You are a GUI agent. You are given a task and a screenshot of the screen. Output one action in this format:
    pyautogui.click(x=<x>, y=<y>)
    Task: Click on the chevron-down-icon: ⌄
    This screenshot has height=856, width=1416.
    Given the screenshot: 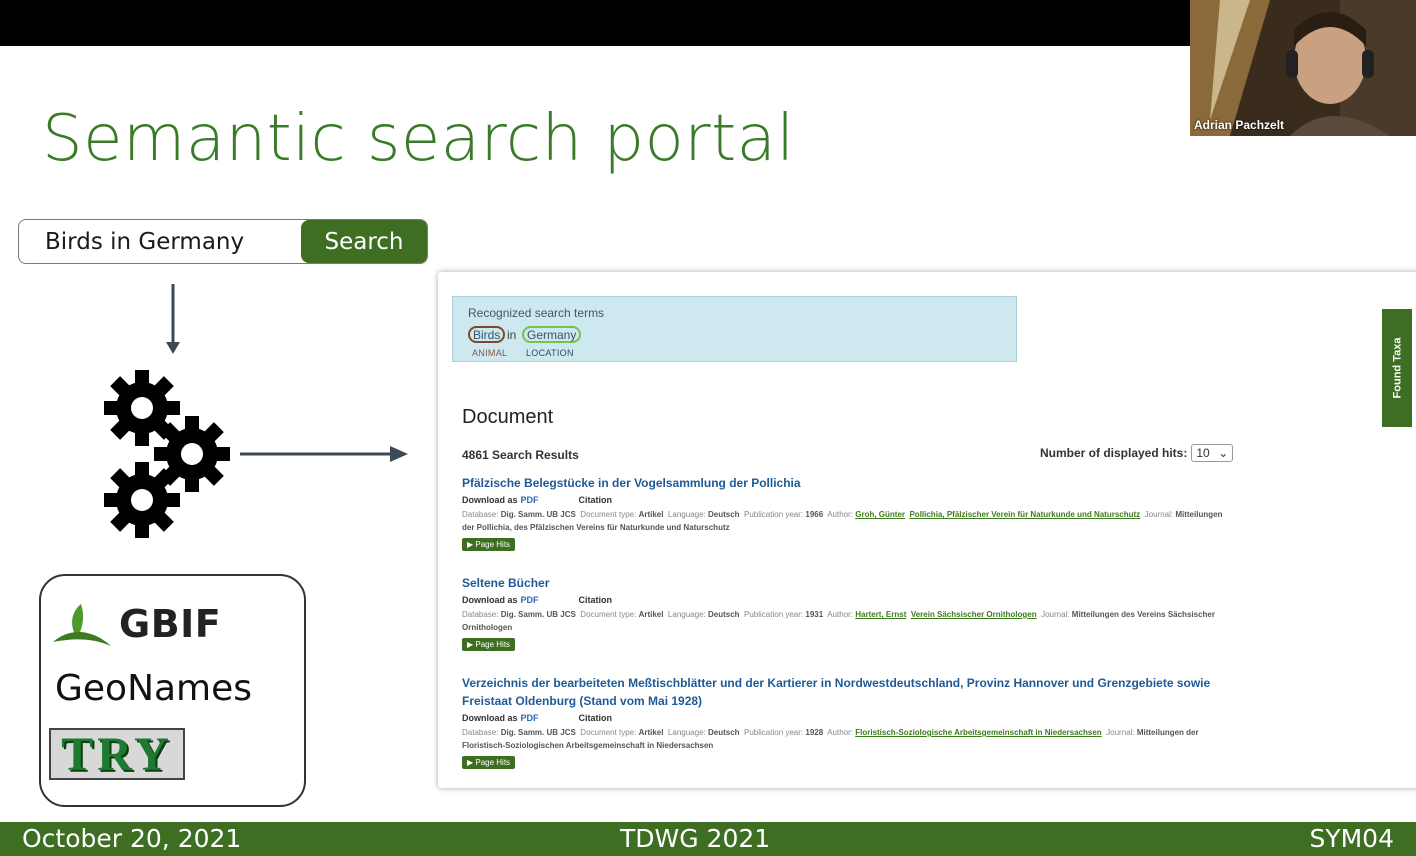 What is the action you would take?
    pyautogui.click(x=1223, y=453)
    